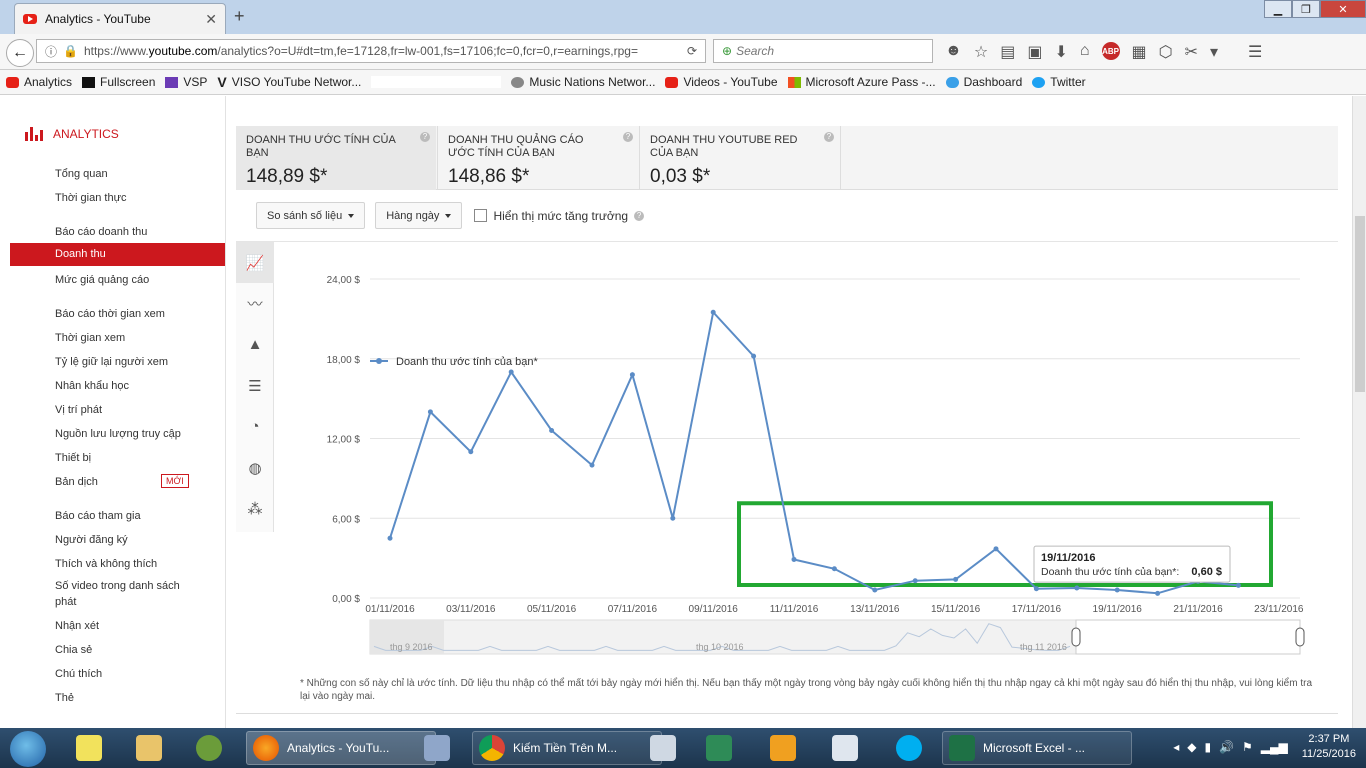  I want to click on flag-icon: ⚑, so click(1247, 747).